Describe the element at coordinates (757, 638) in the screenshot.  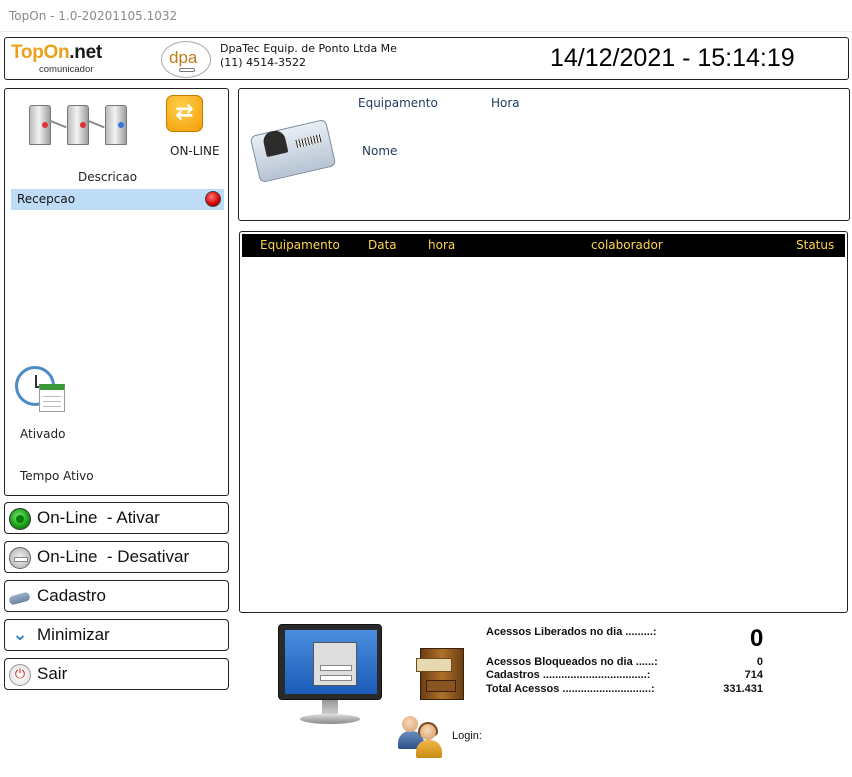
I see `liberados-value: 0` at that location.